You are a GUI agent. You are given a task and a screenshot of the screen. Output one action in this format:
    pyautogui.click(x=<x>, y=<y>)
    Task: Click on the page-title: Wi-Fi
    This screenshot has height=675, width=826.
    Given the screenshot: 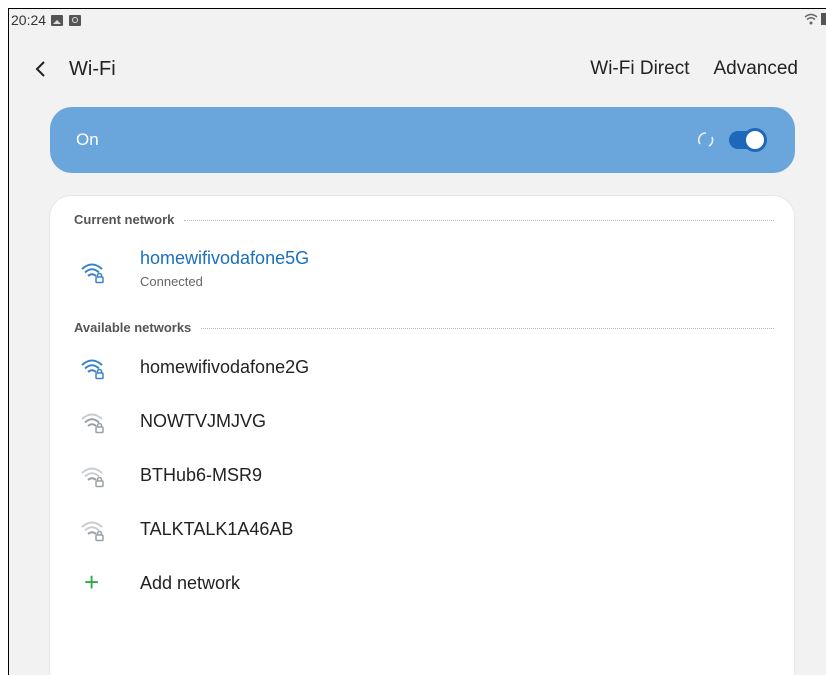 What is the action you would take?
    pyautogui.click(x=92, y=69)
    